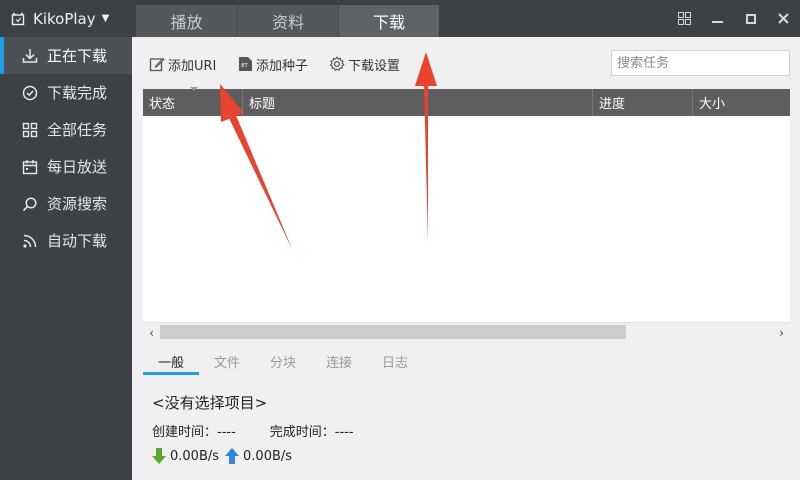  I want to click on app-menu: KikoPlay ▼, so click(66, 18).